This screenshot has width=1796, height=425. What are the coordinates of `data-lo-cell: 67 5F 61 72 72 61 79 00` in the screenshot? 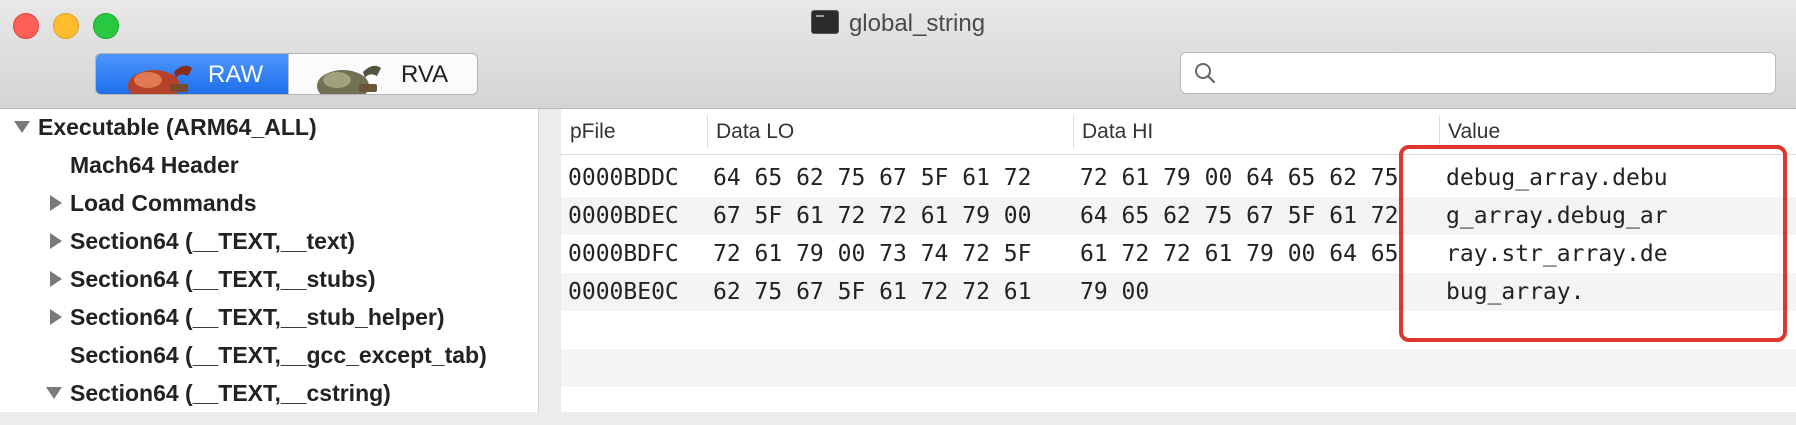 It's located at (872, 216).